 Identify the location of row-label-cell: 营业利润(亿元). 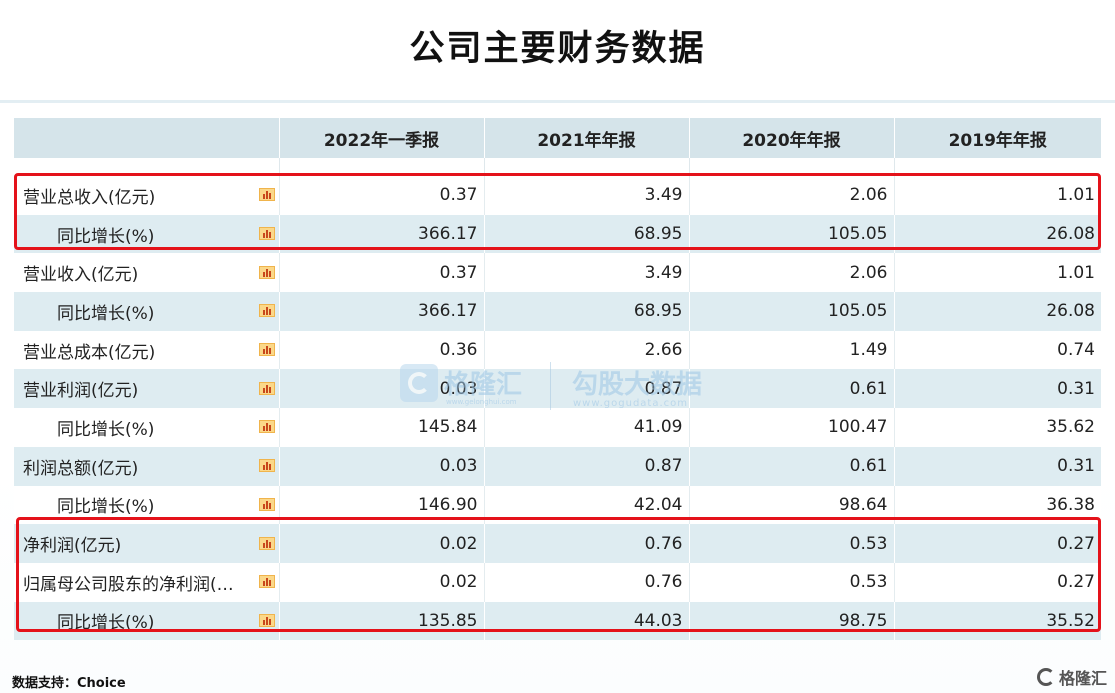
(146, 388).